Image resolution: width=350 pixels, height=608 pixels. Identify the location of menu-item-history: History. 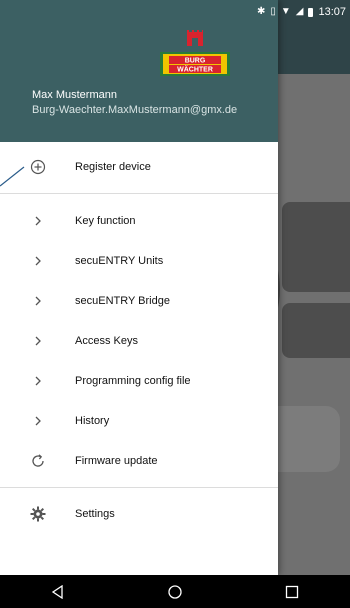
(139, 421).